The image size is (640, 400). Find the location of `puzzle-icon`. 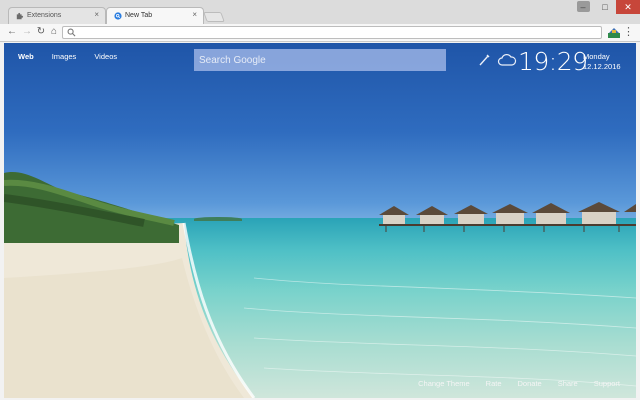

puzzle-icon is located at coordinates (20, 16).